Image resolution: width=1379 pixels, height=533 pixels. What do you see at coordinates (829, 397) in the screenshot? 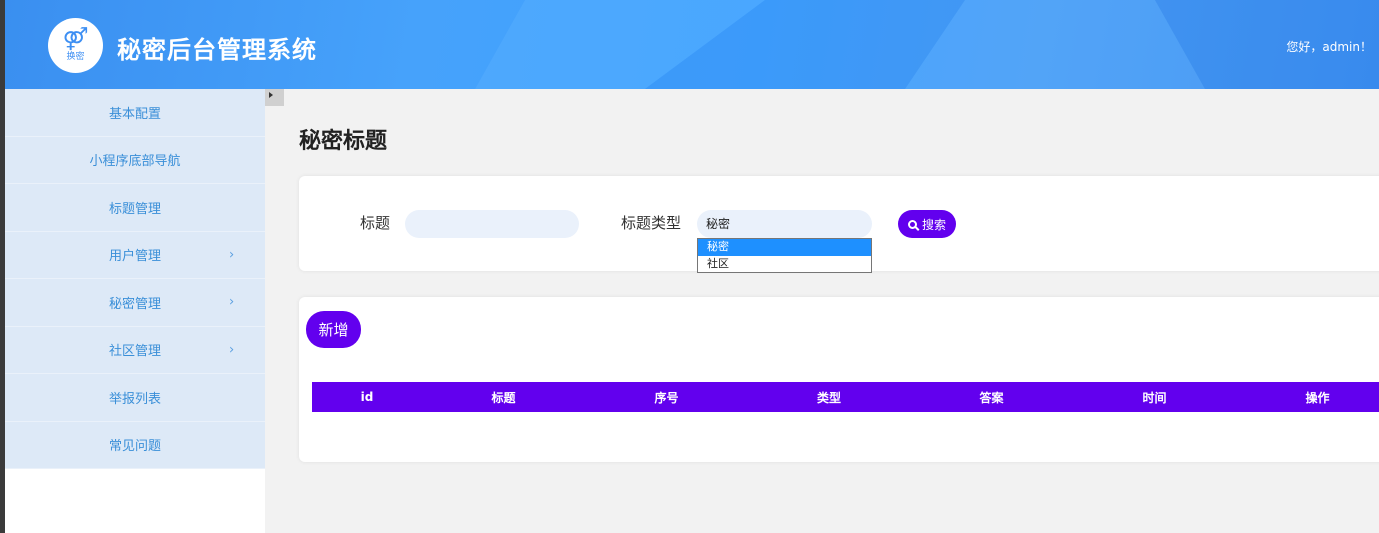
I see `column-header-type: 类型` at bounding box center [829, 397].